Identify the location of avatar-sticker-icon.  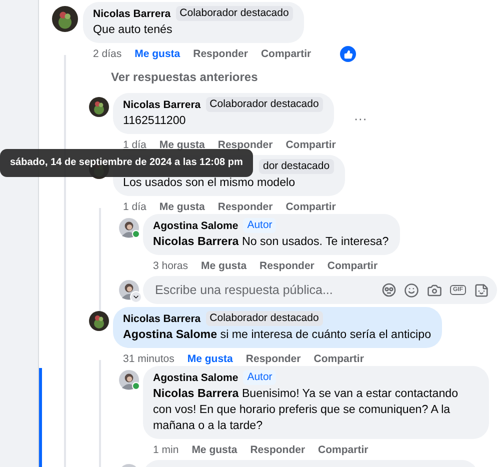
(389, 290).